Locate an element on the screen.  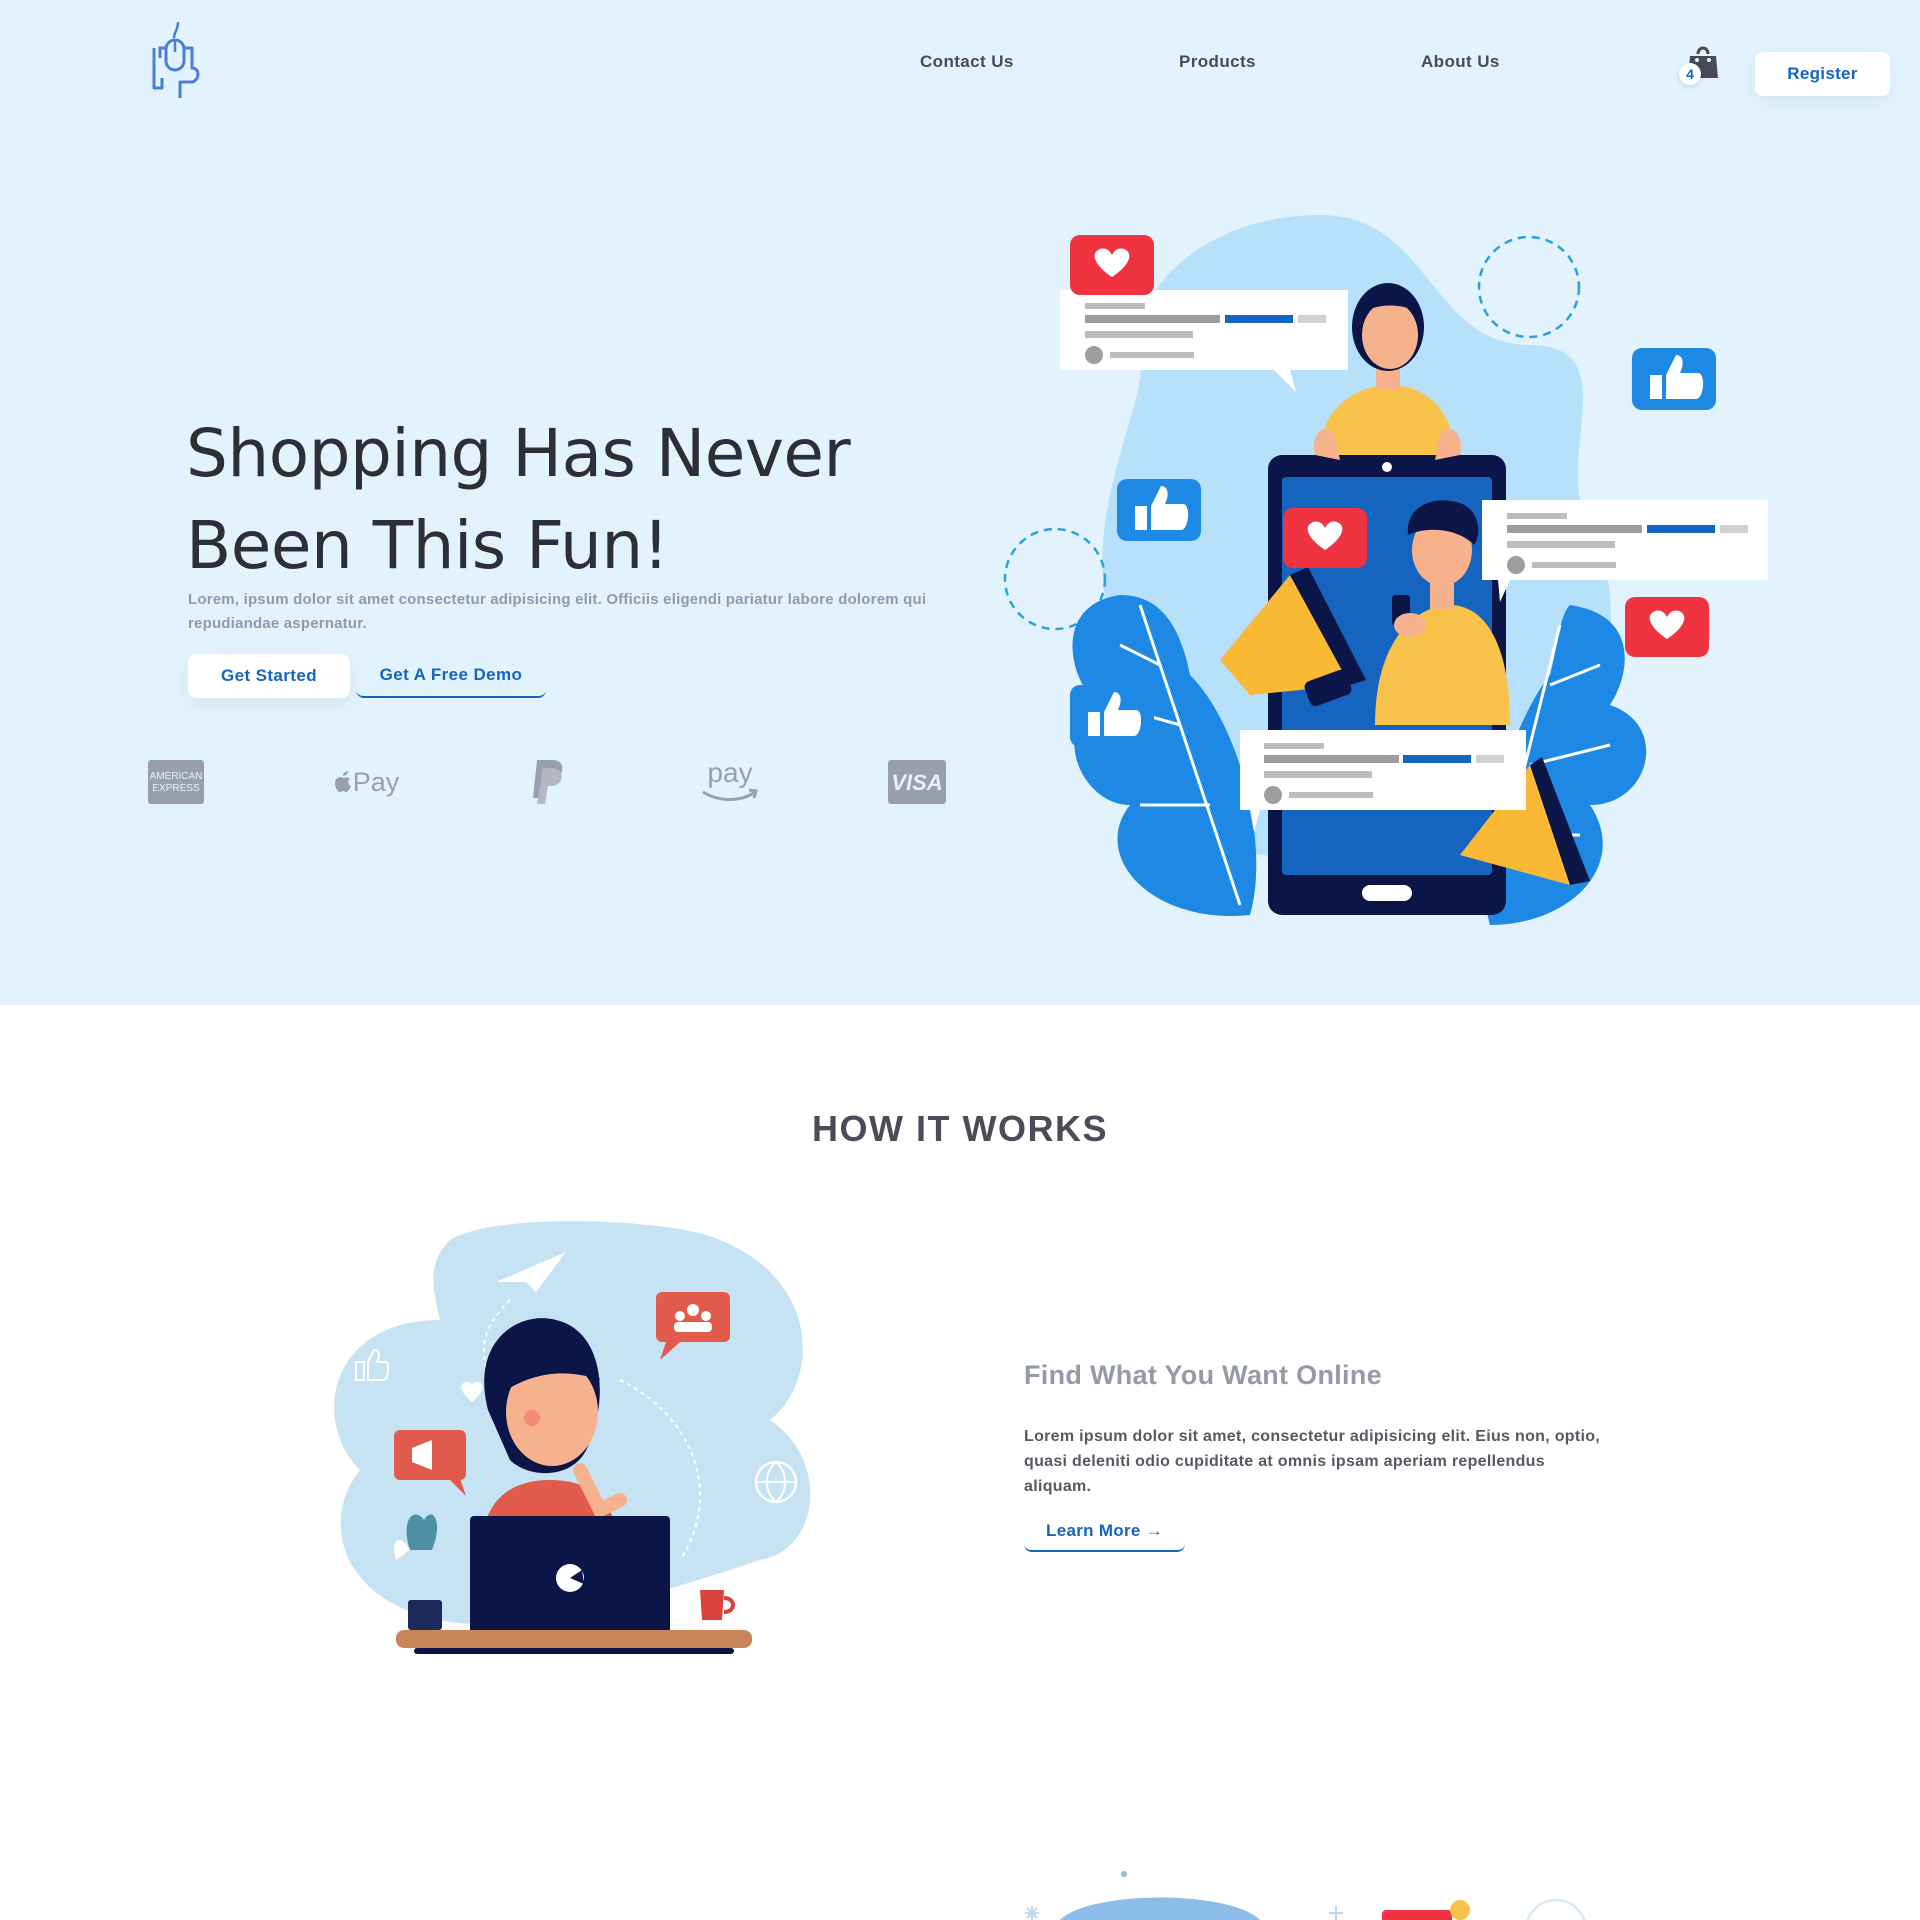
nav-link-contact-us: Contact Us is located at coordinates (967, 62).